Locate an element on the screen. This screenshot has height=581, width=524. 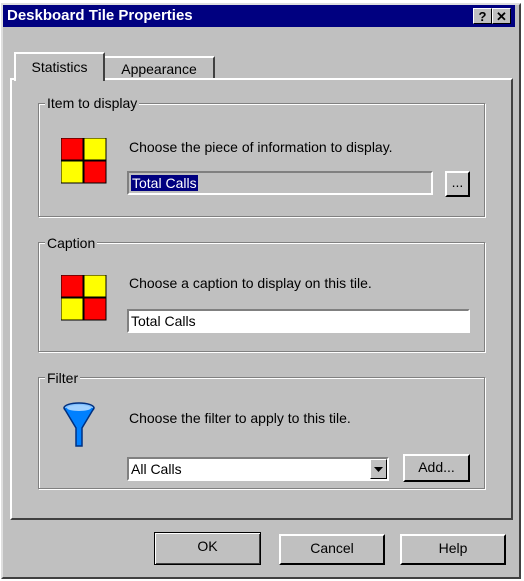
dropdown-arrow-button is located at coordinates (378, 469).